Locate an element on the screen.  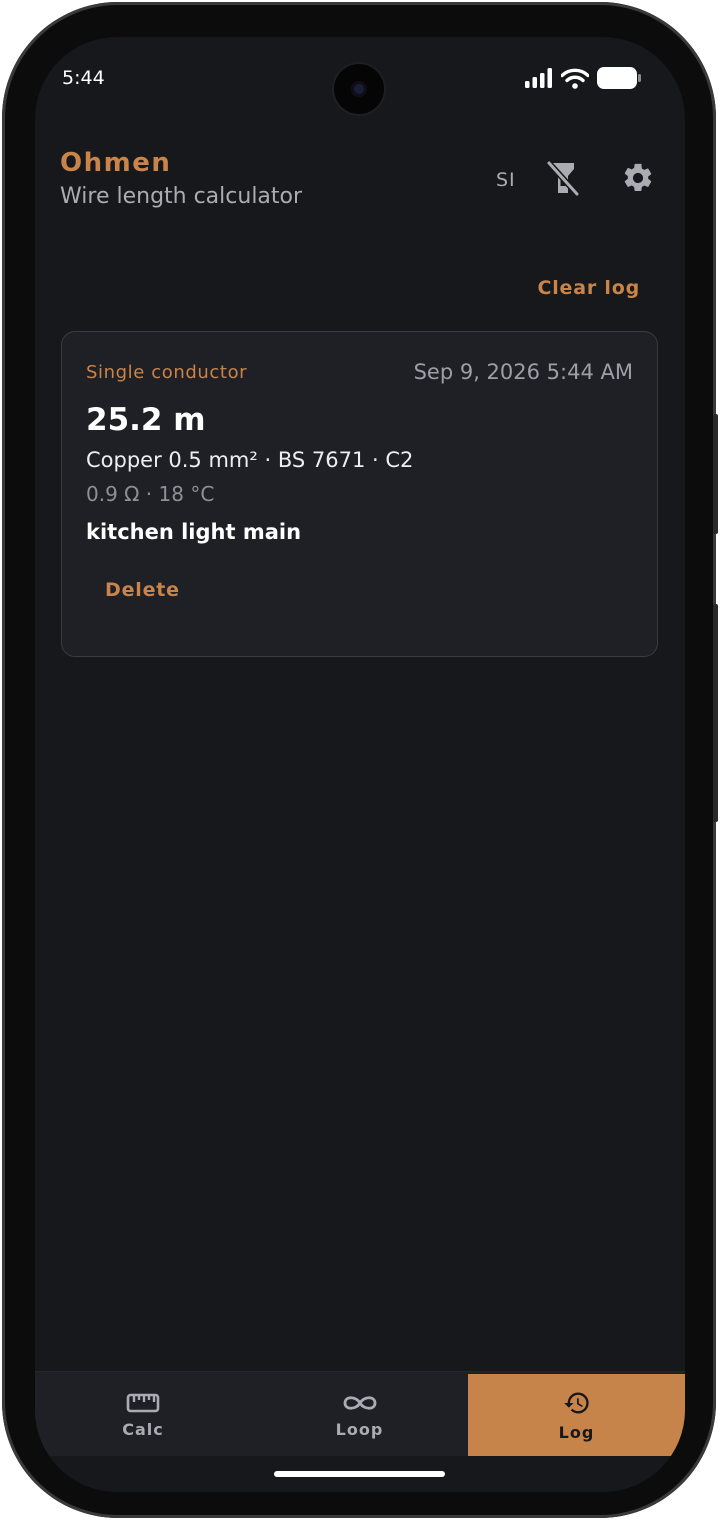
bottom-tab-bar: Calc Loop Log is located at coordinates (360, 1413).